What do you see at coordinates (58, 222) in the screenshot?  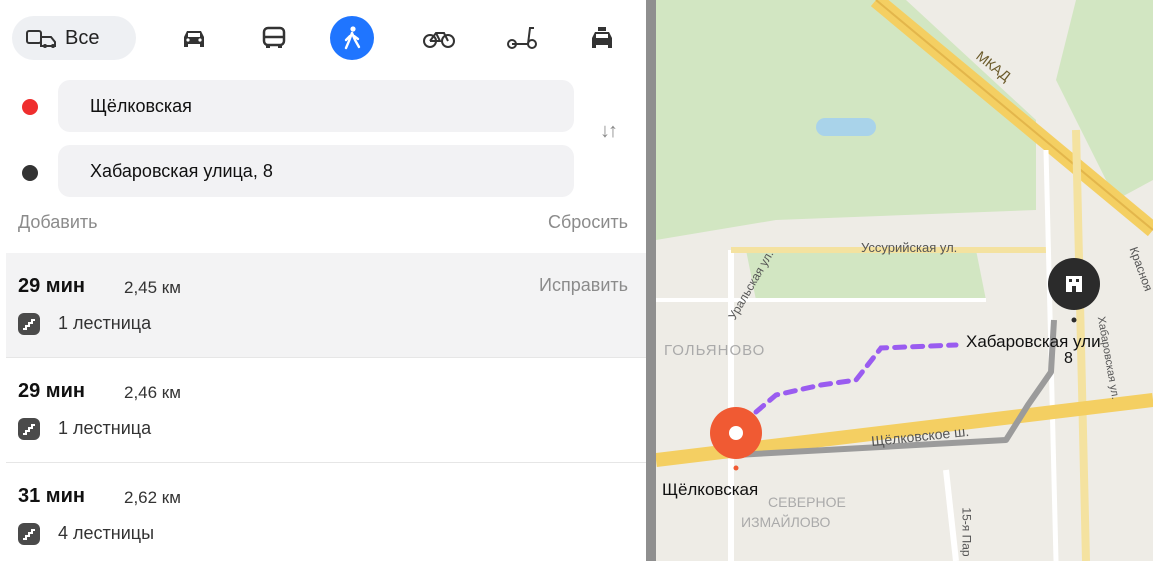 I see `add-waypoint-button: Добавить` at bounding box center [58, 222].